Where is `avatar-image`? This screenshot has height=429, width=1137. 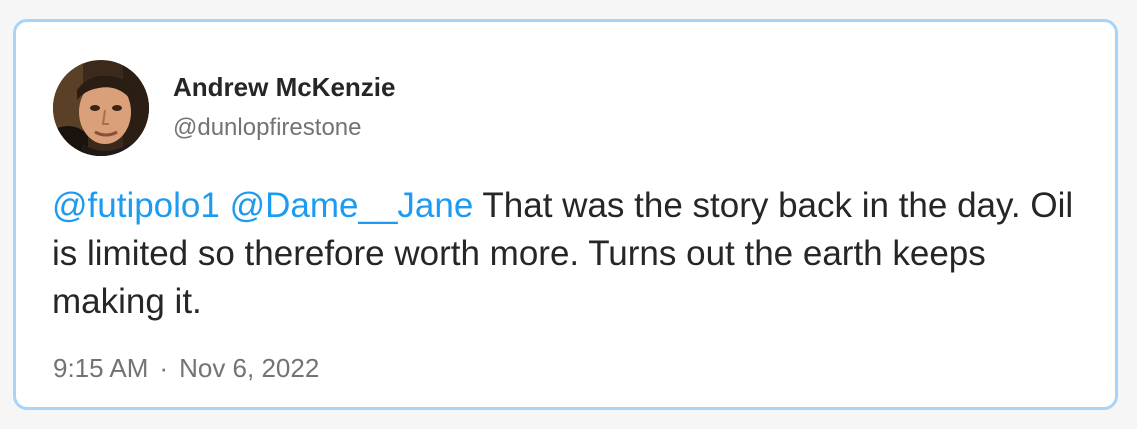
avatar-image is located at coordinates (101, 108).